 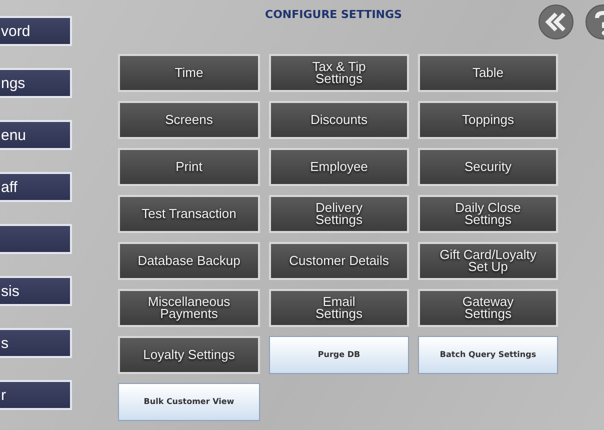 What do you see at coordinates (333, 14) in the screenshot?
I see `page-title: CONFIGURE SETTINGS` at bounding box center [333, 14].